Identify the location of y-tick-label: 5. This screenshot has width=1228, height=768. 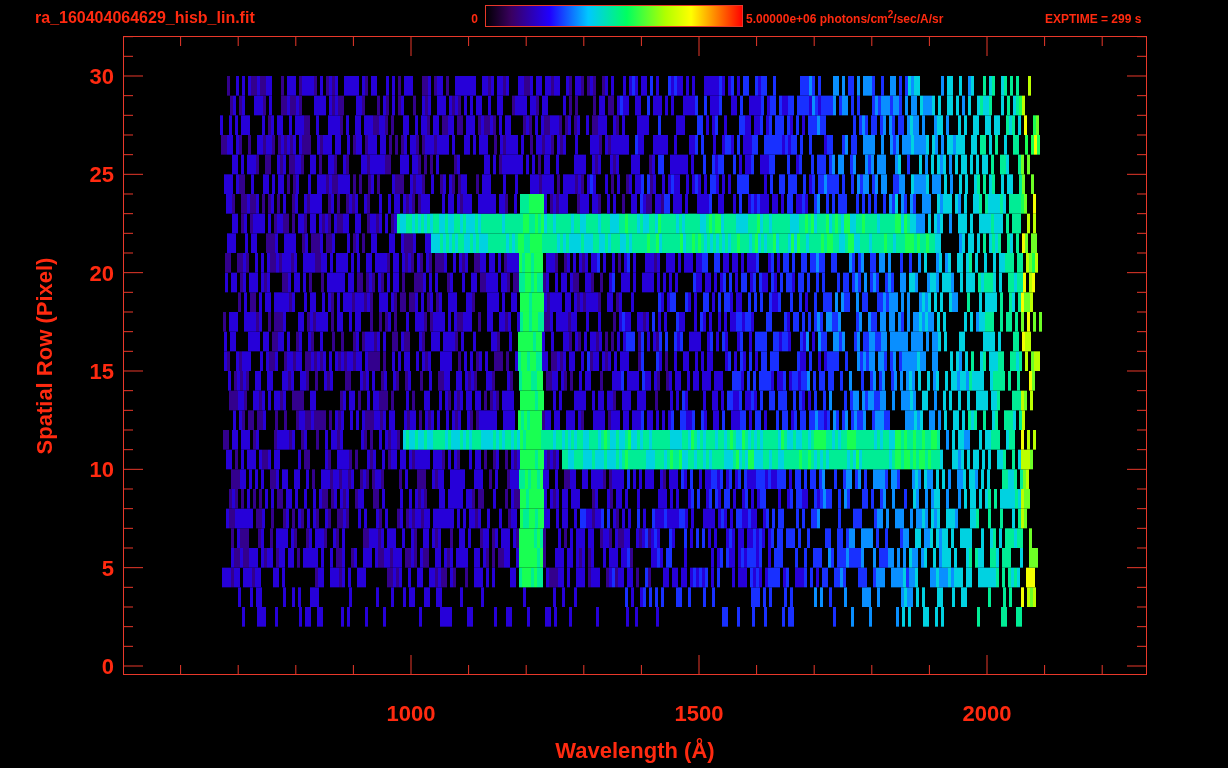
(107, 568).